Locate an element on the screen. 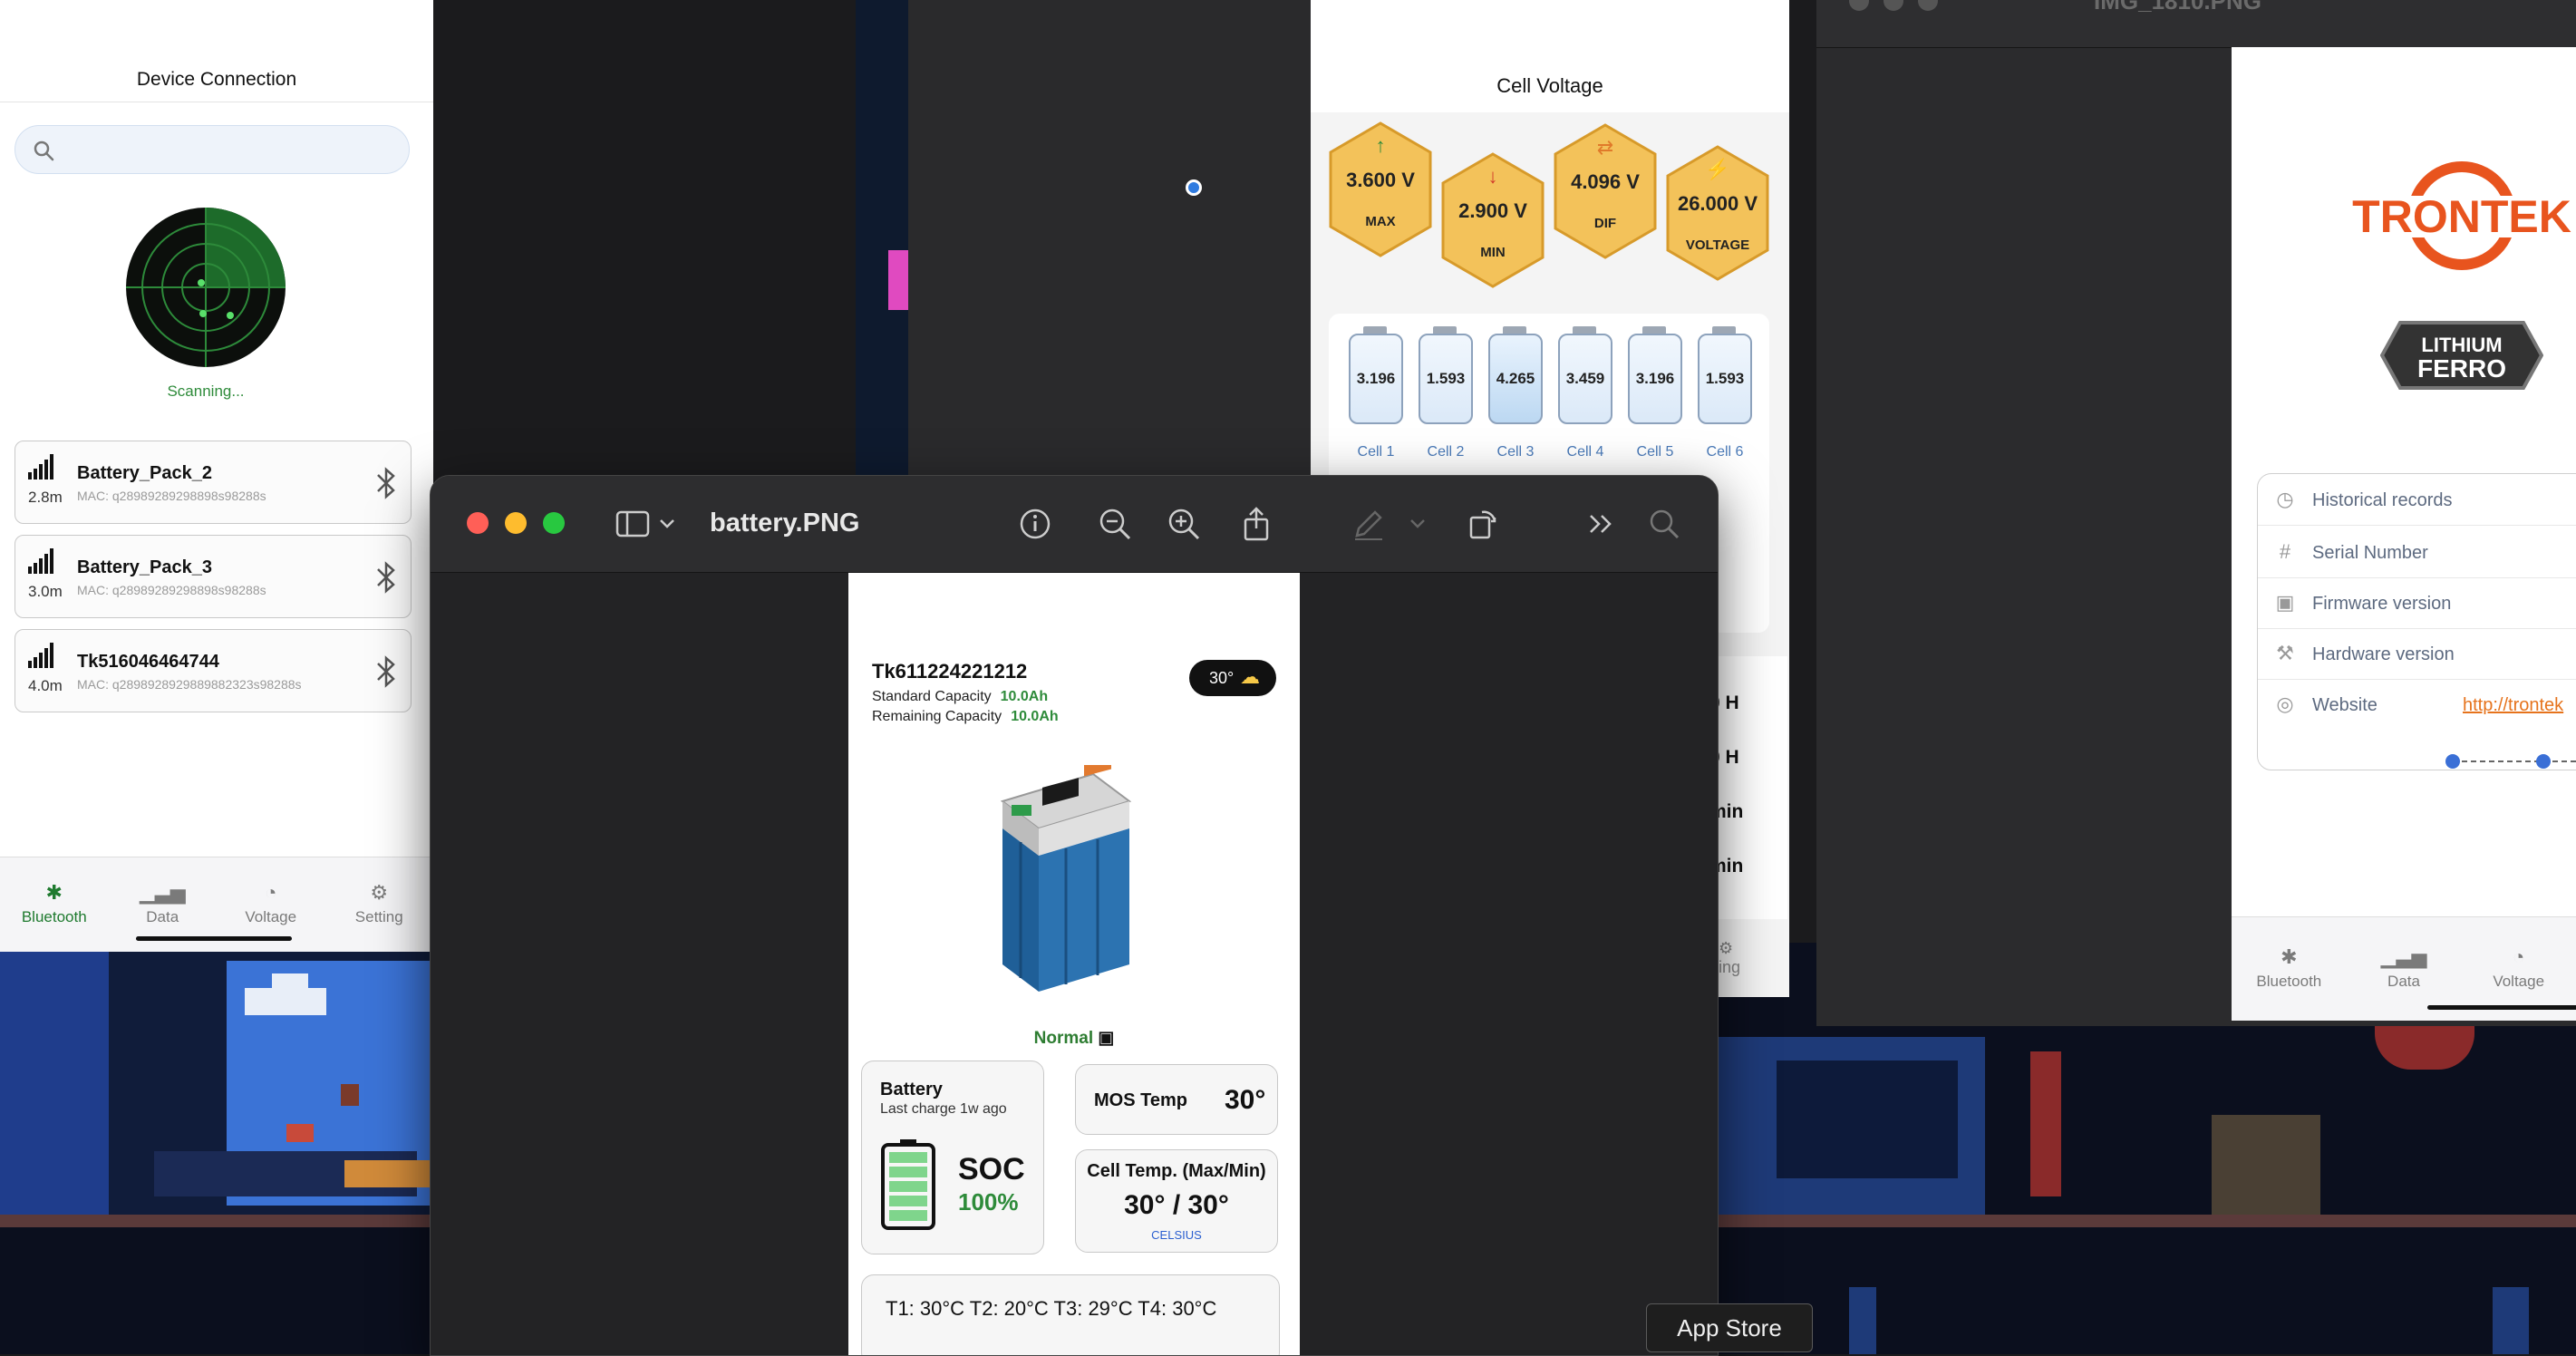  weather-badge: 30° ☁ is located at coordinates (1232, 678).